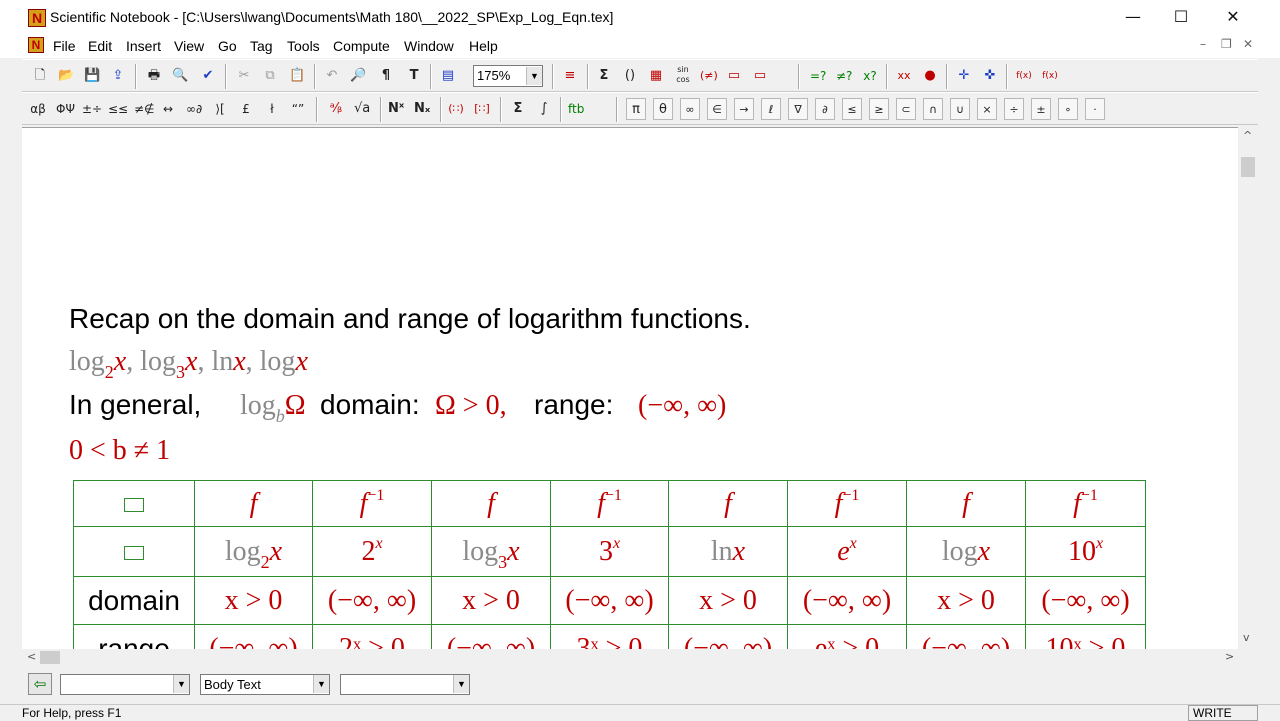  I want to click on menu-tools: Tools, so click(303, 46).